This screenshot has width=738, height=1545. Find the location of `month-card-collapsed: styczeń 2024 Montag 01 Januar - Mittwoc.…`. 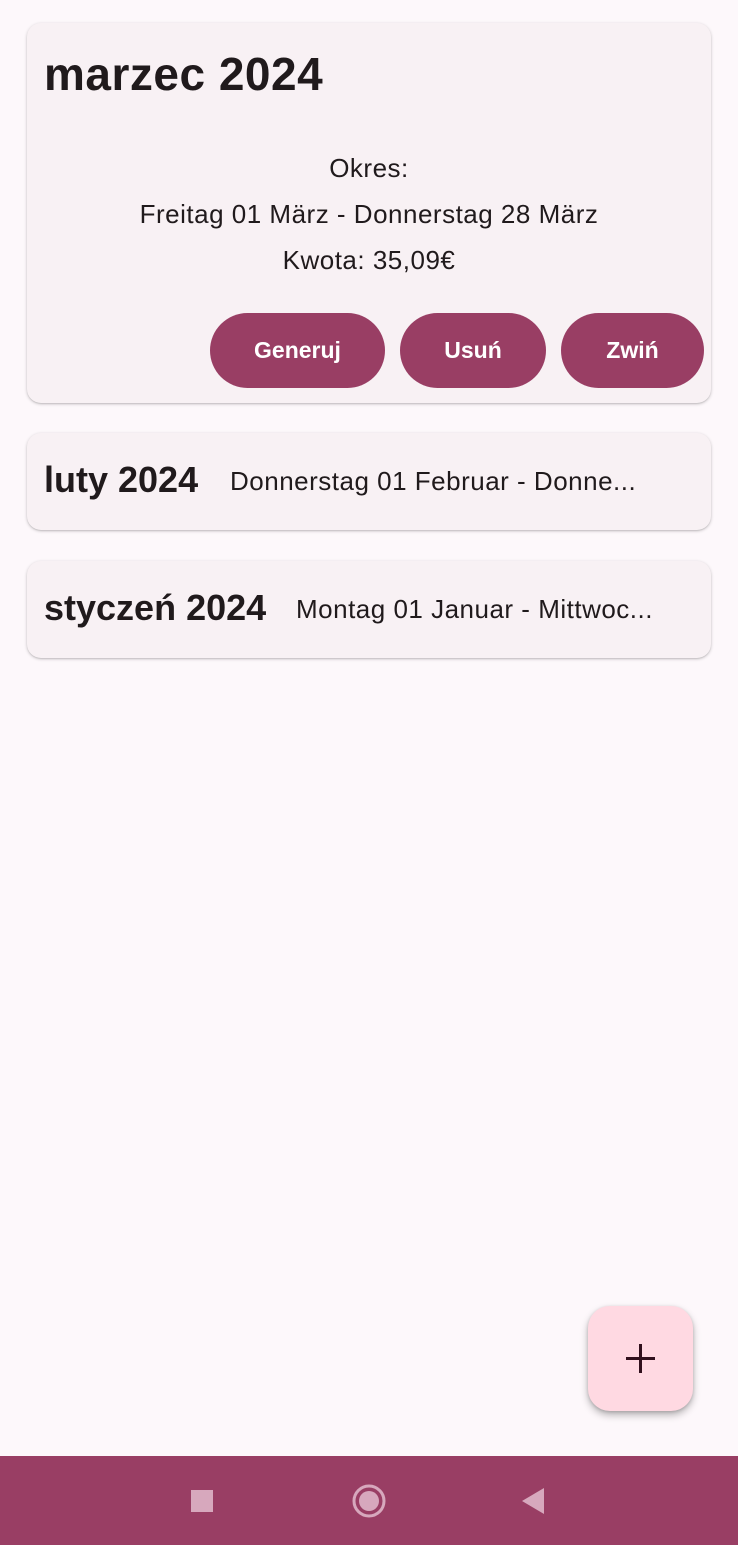

month-card-collapsed: styczeń 2024 Montag 01 Januar - Mittwoc.… is located at coordinates (369, 609).